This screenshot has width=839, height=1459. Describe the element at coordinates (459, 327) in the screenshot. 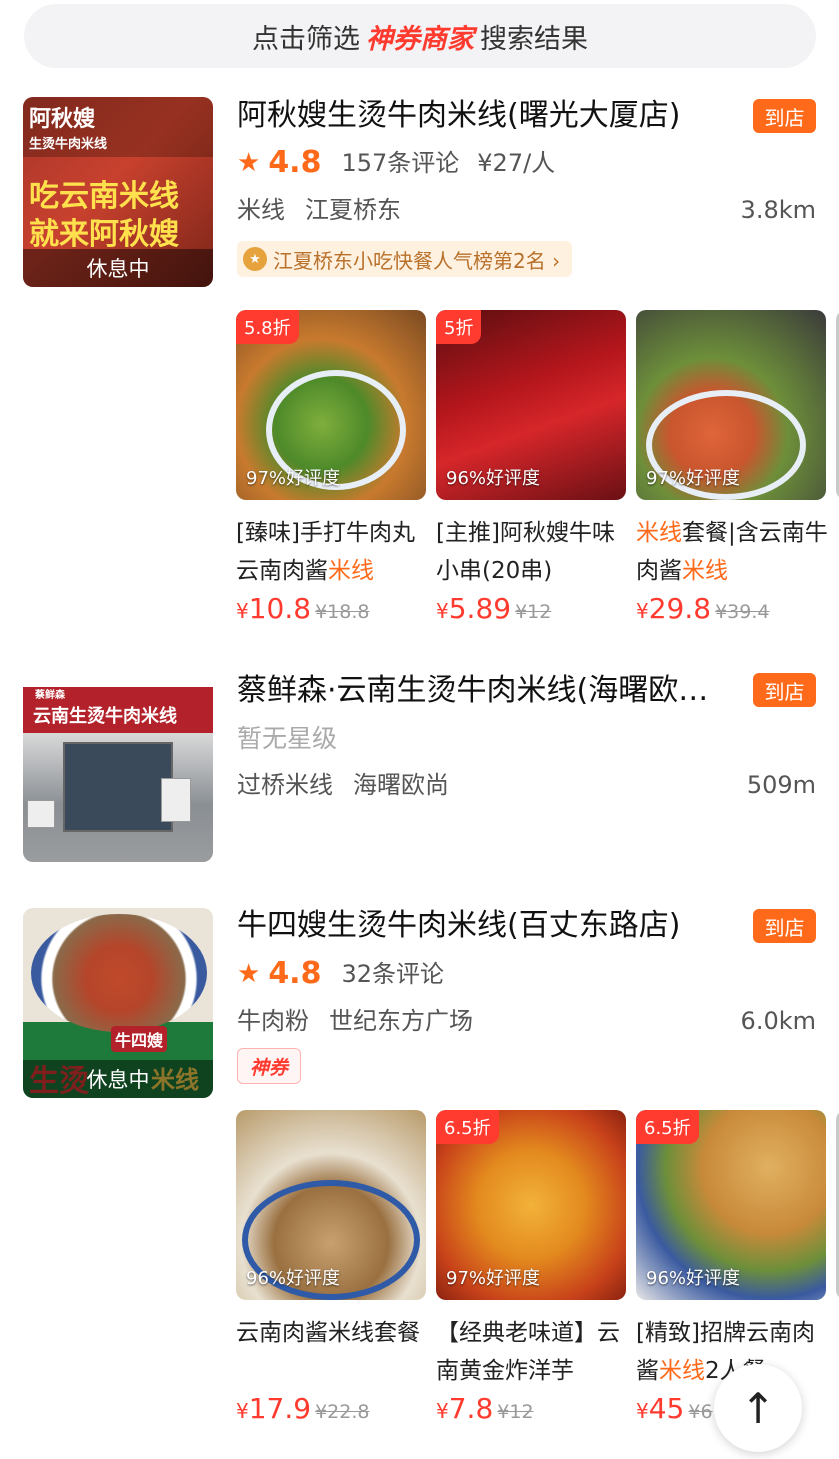

I see `discount-tag: 5折` at that location.